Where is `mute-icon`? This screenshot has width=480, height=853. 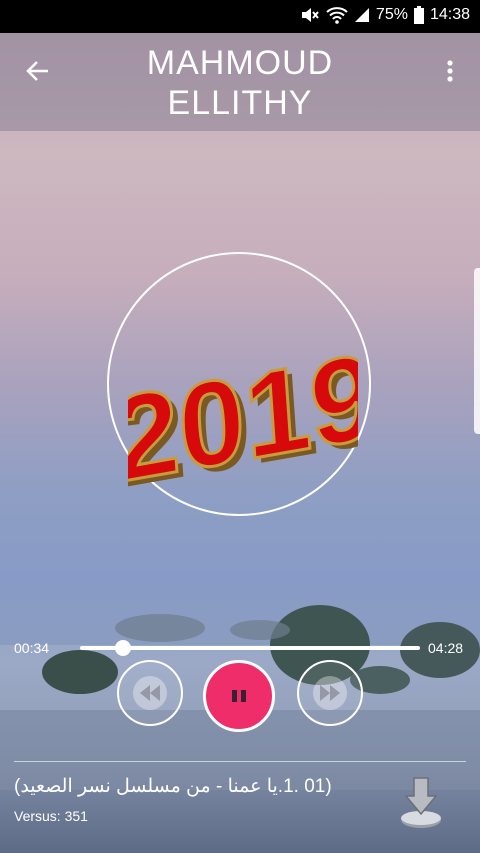 mute-icon is located at coordinates (310, 15).